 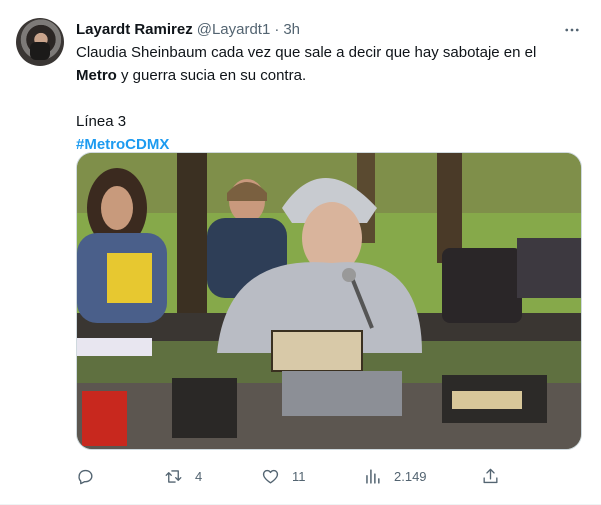 What do you see at coordinates (173, 476) in the screenshot?
I see `retweet-icon` at bounding box center [173, 476].